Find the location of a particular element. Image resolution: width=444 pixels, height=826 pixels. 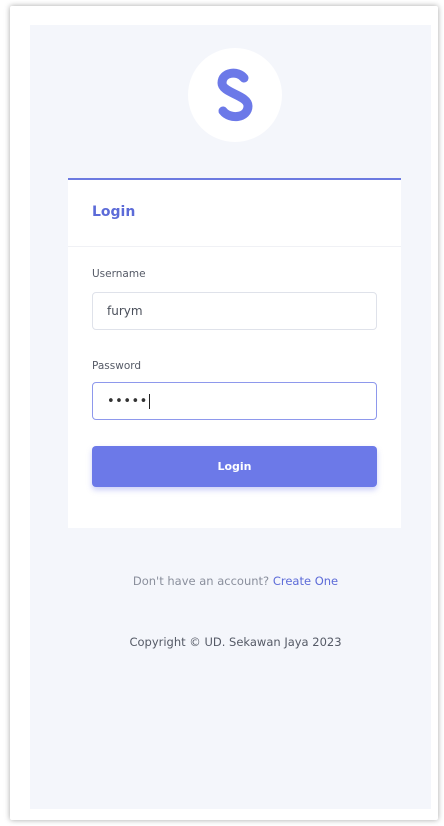

logo is located at coordinates (235, 95).